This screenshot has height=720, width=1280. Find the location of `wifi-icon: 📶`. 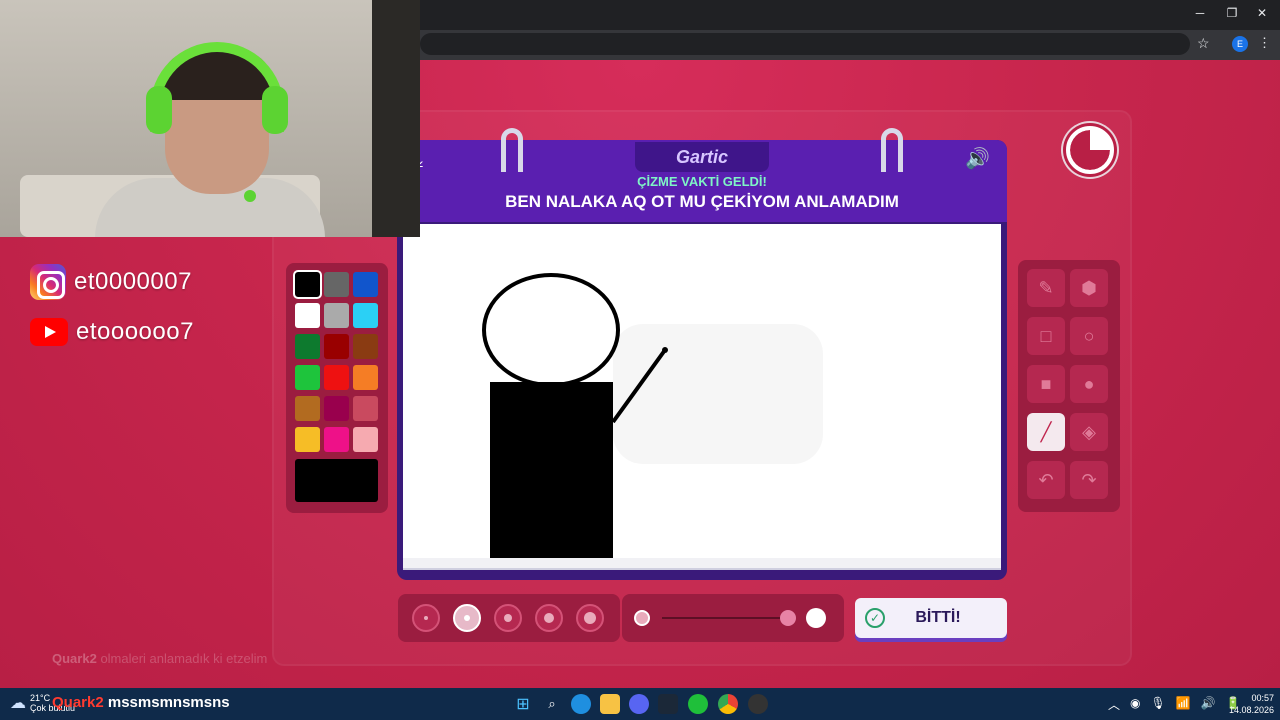

wifi-icon: 📶 is located at coordinates (1183, 704).